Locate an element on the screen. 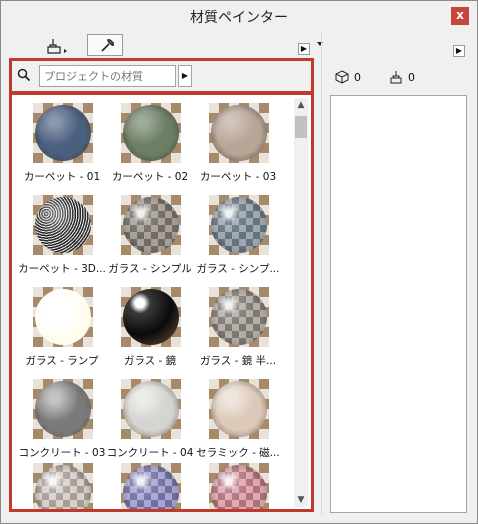  material-tile: カーペット - 02 is located at coordinates (150, 142).